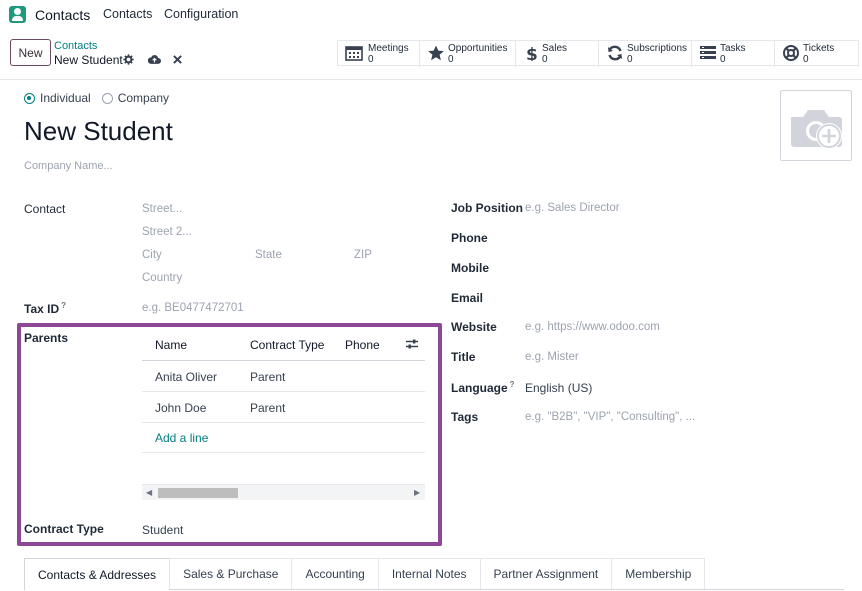  I want to click on new-button: New, so click(30, 52).